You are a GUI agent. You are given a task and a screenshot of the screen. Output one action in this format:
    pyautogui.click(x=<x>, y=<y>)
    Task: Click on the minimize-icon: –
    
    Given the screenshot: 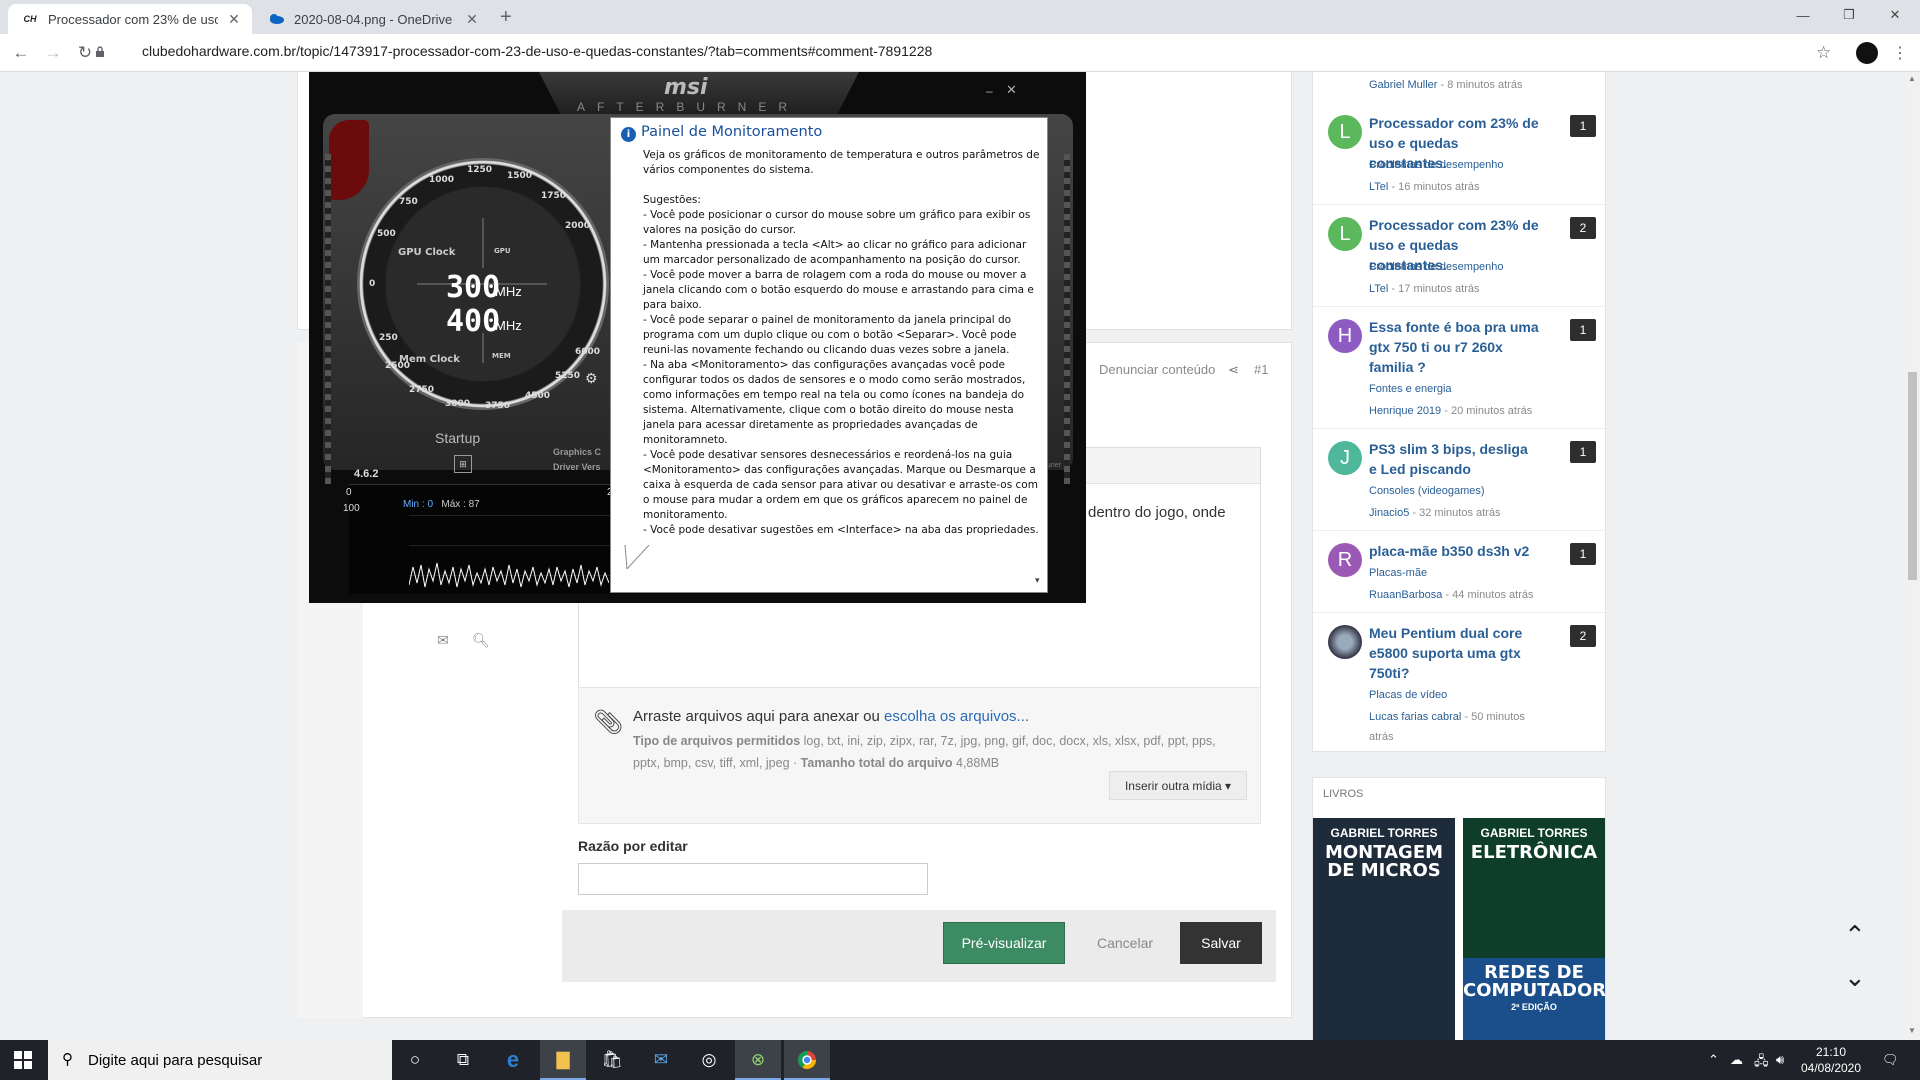 What is the action you would take?
    pyautogui.click(x=989, y=91)
    